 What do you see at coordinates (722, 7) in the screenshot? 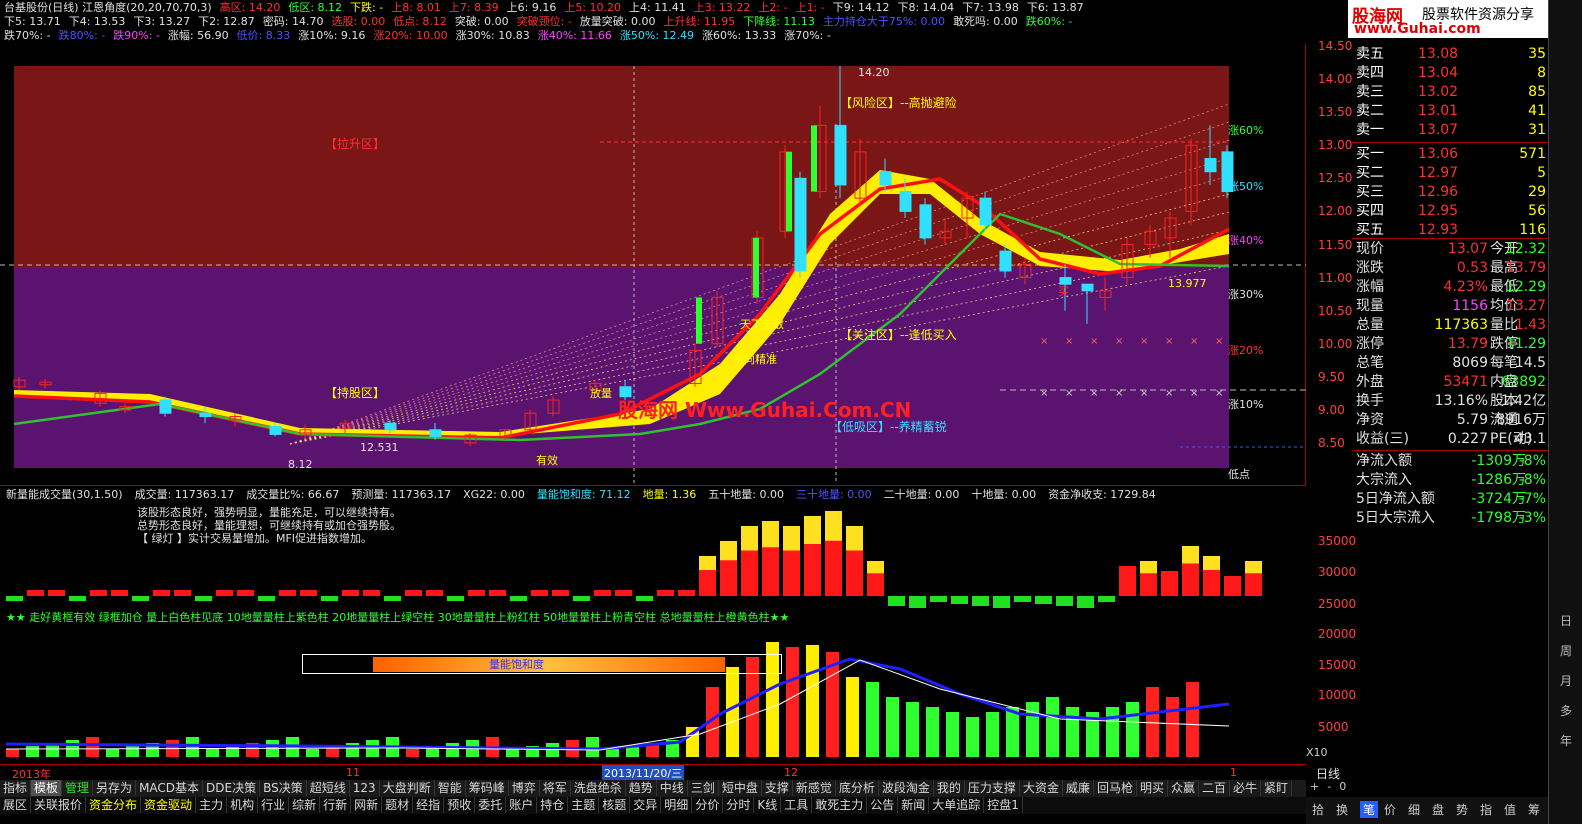
I see `hdr1-9: 上3: 13.22` at bounding box center [722, 7].